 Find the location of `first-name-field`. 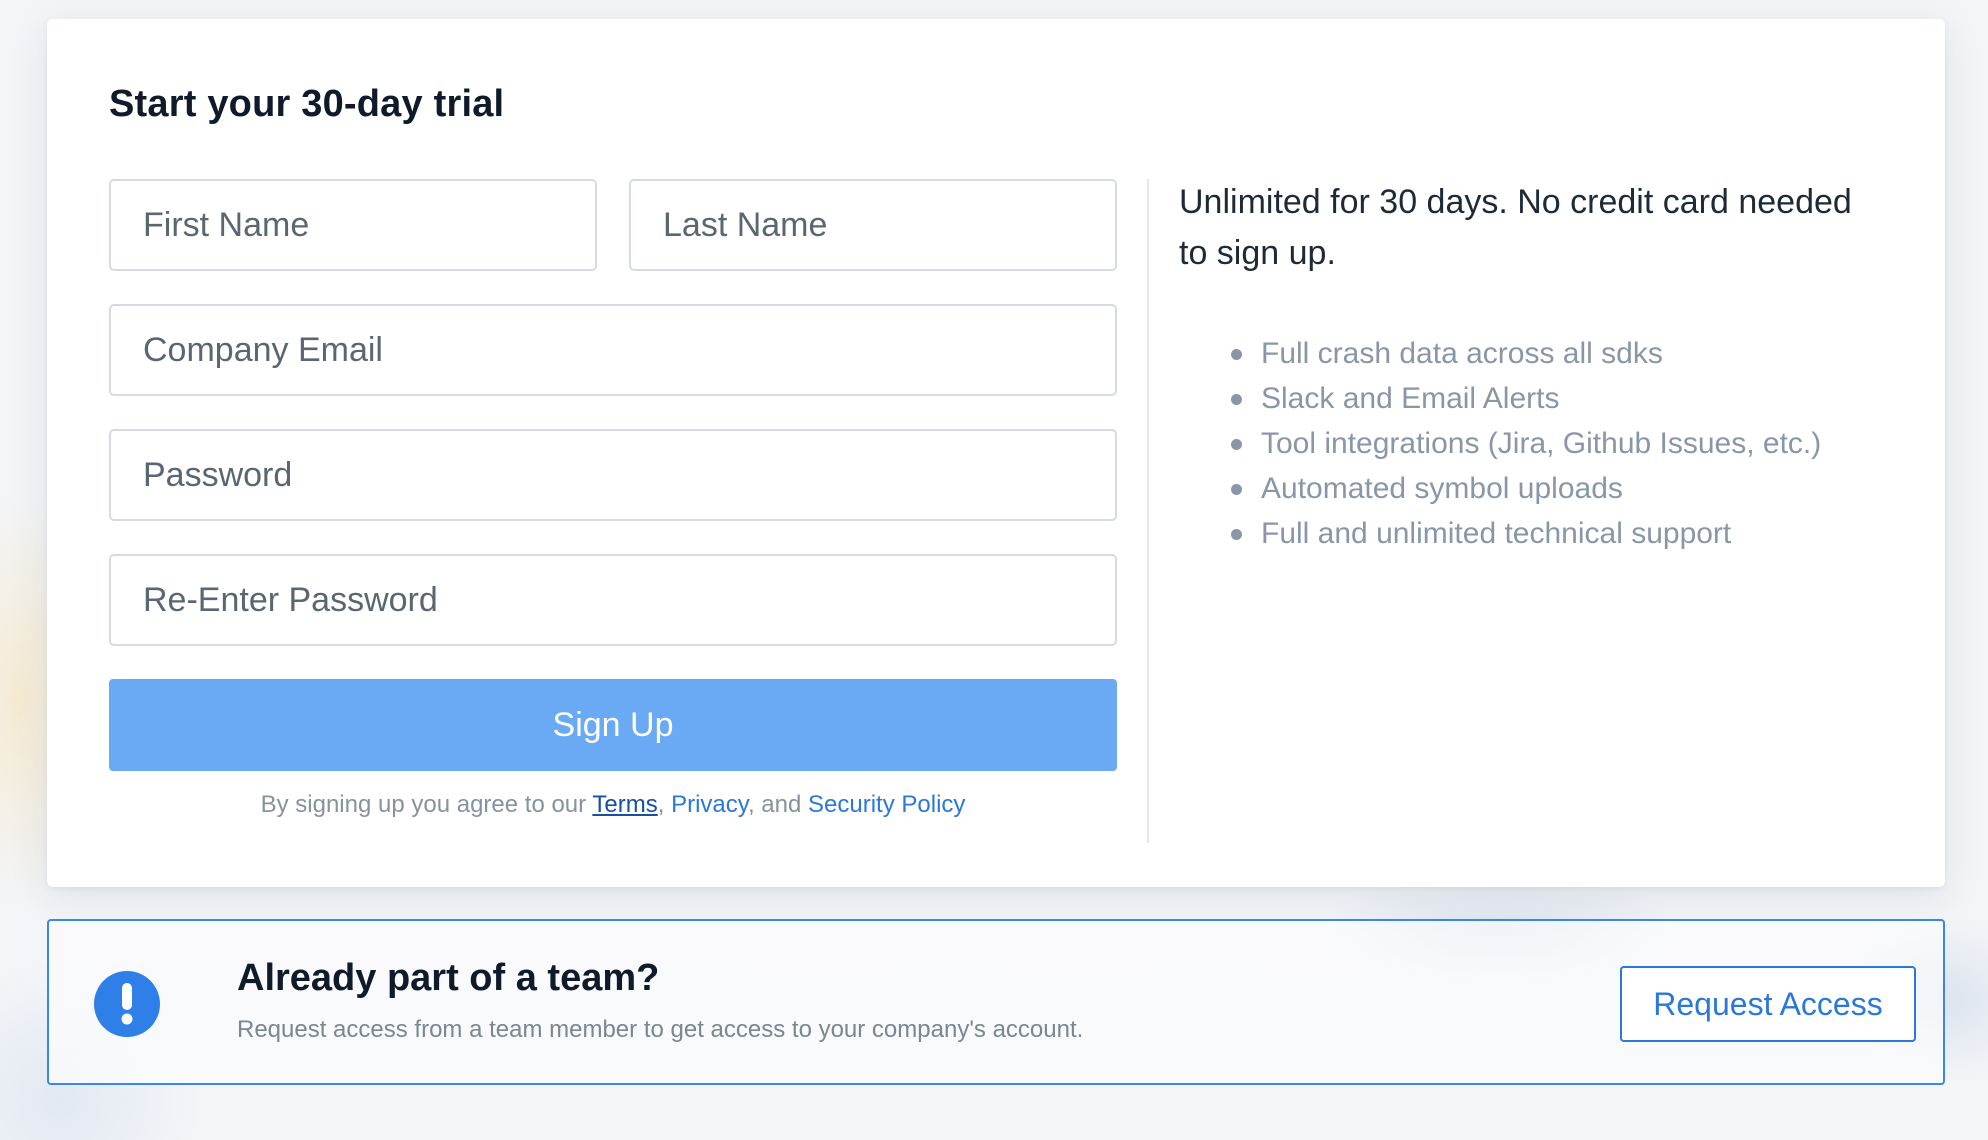

first-name-field is located at coordinates (353, 225).